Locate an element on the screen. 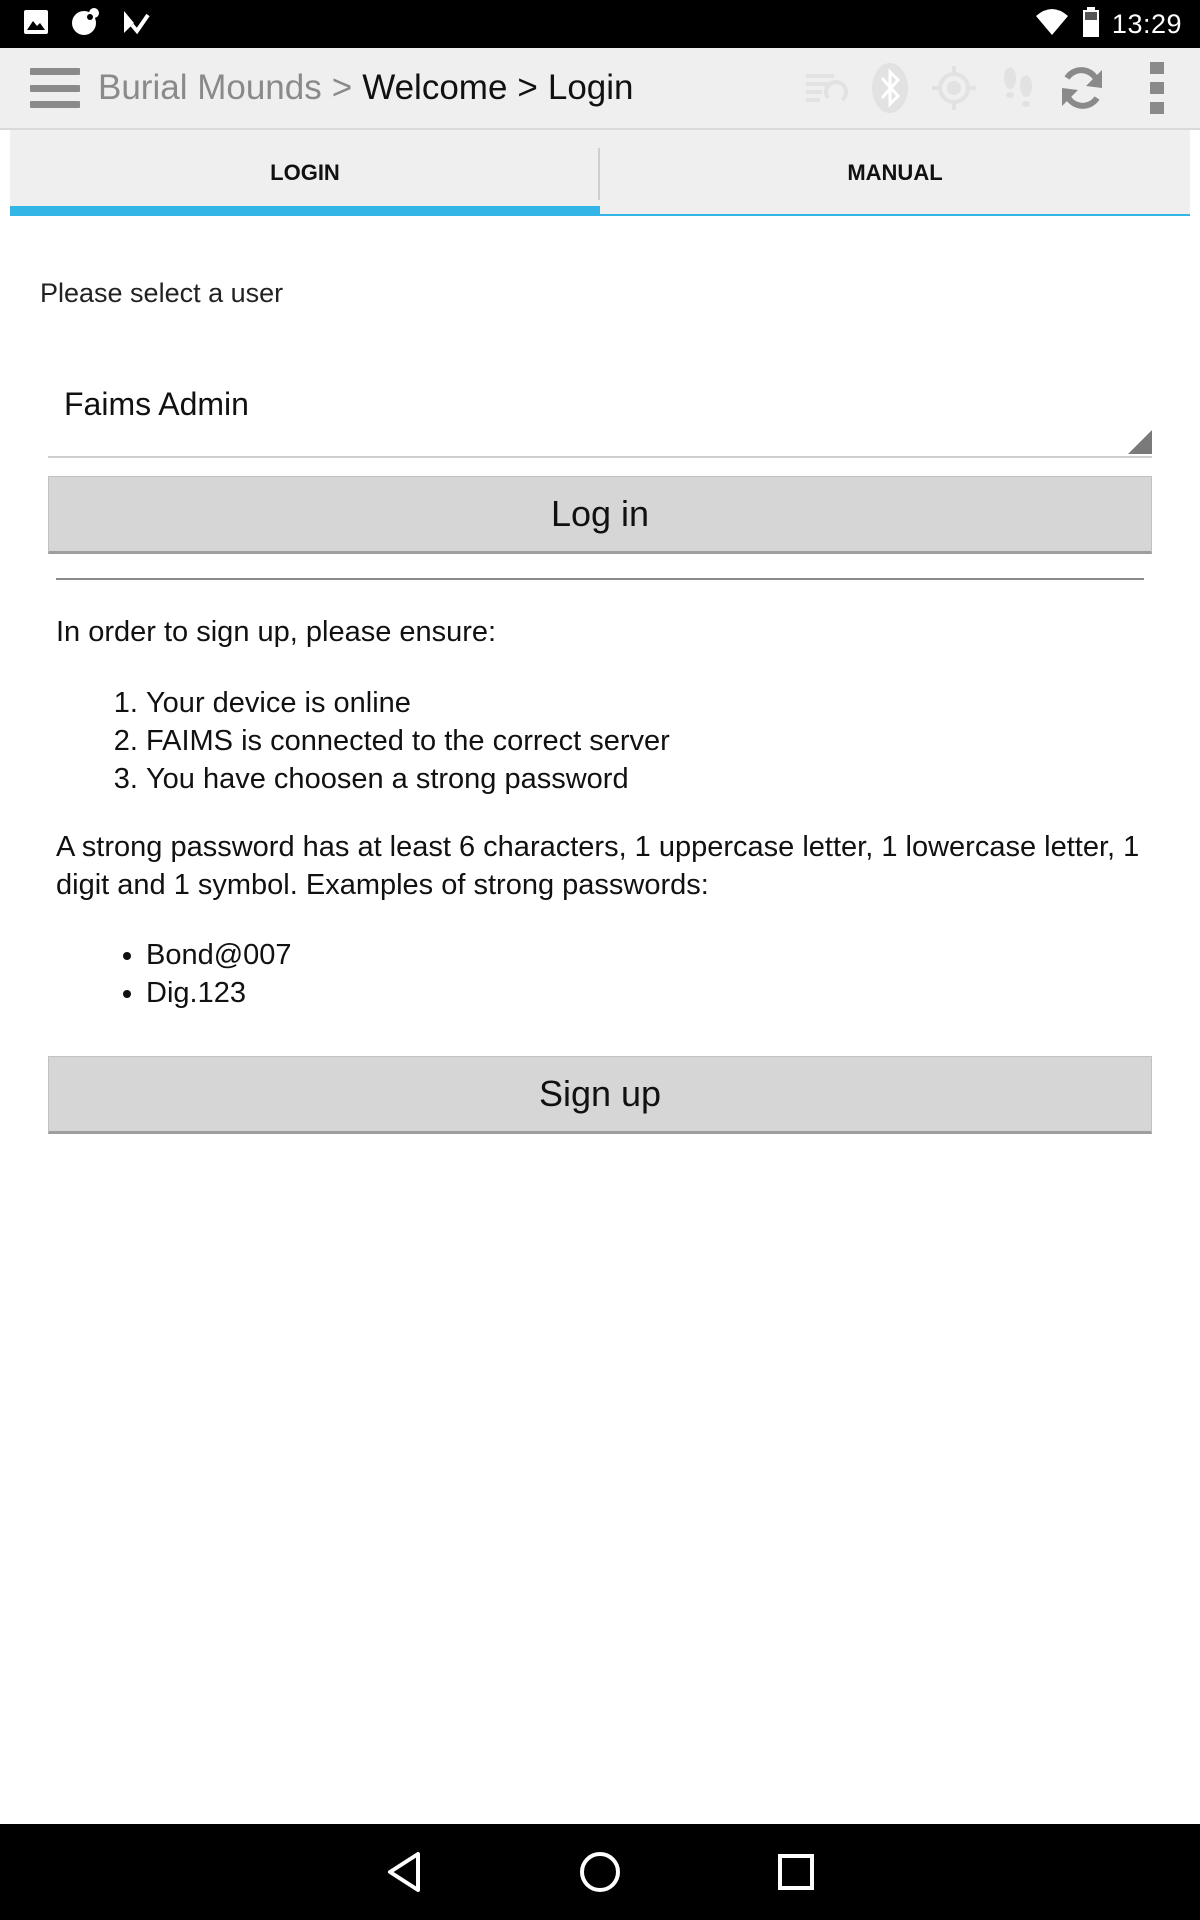 This screenshot has width=1200, height=1920. tab-manual: MANUAL is located at coordinates (895, 173).